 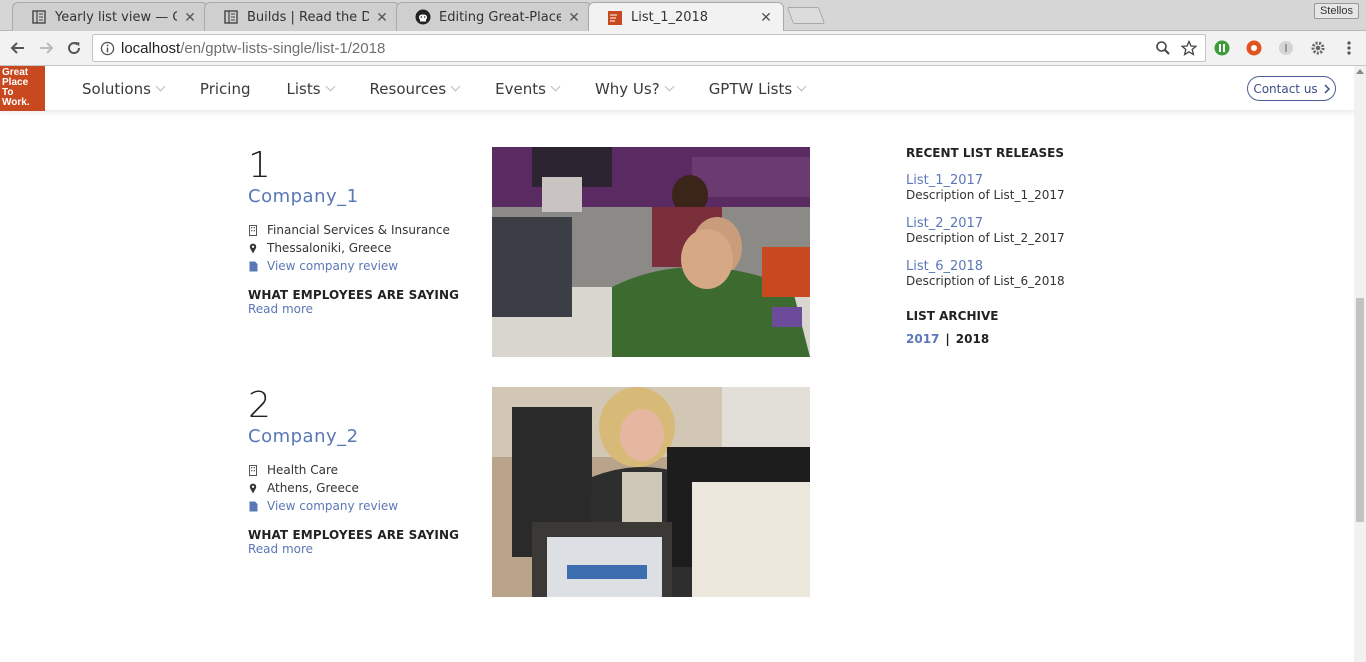 I want to click on company-2-photo, so click(x=651, y=492).